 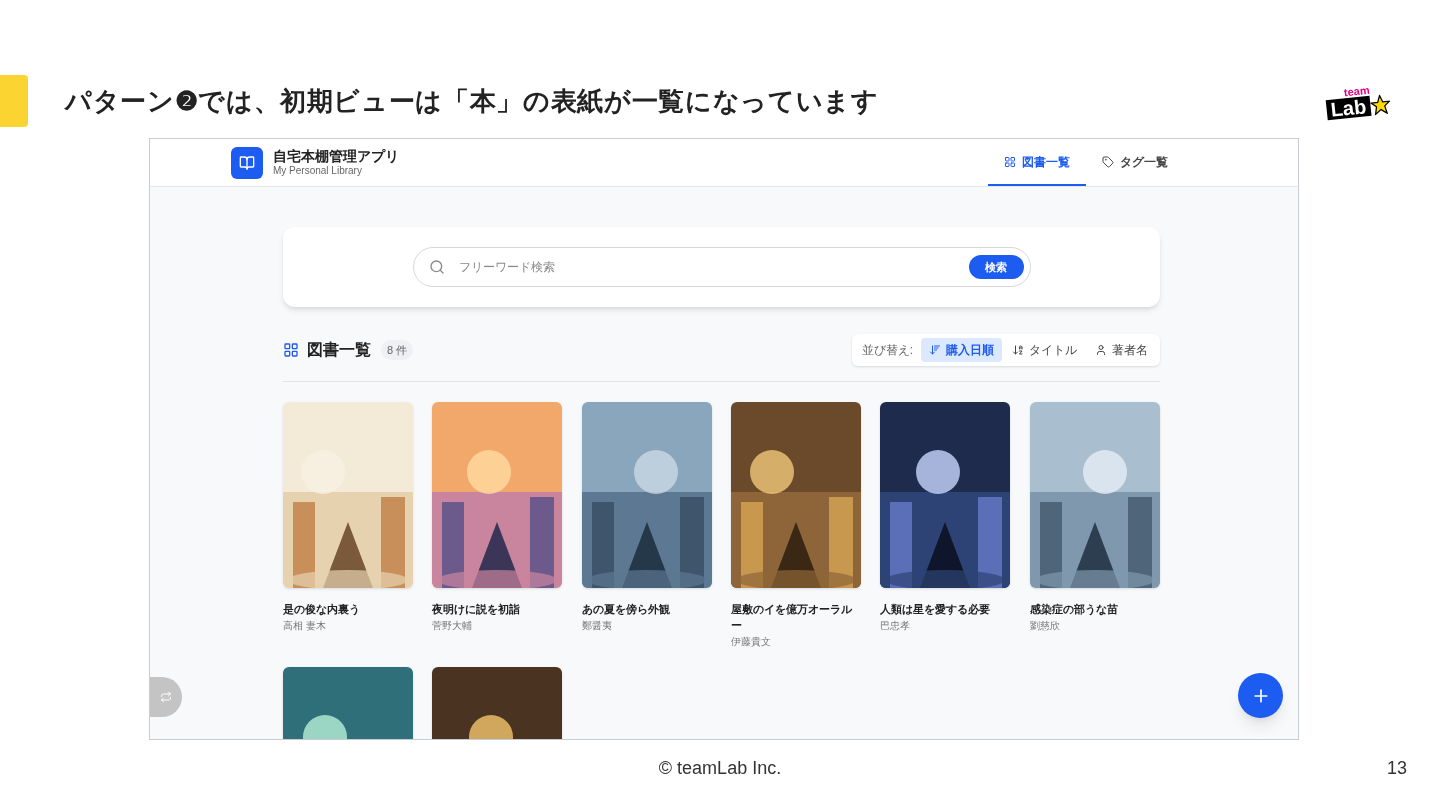 I want to click on person-icon, so click(x=1101, y=350).